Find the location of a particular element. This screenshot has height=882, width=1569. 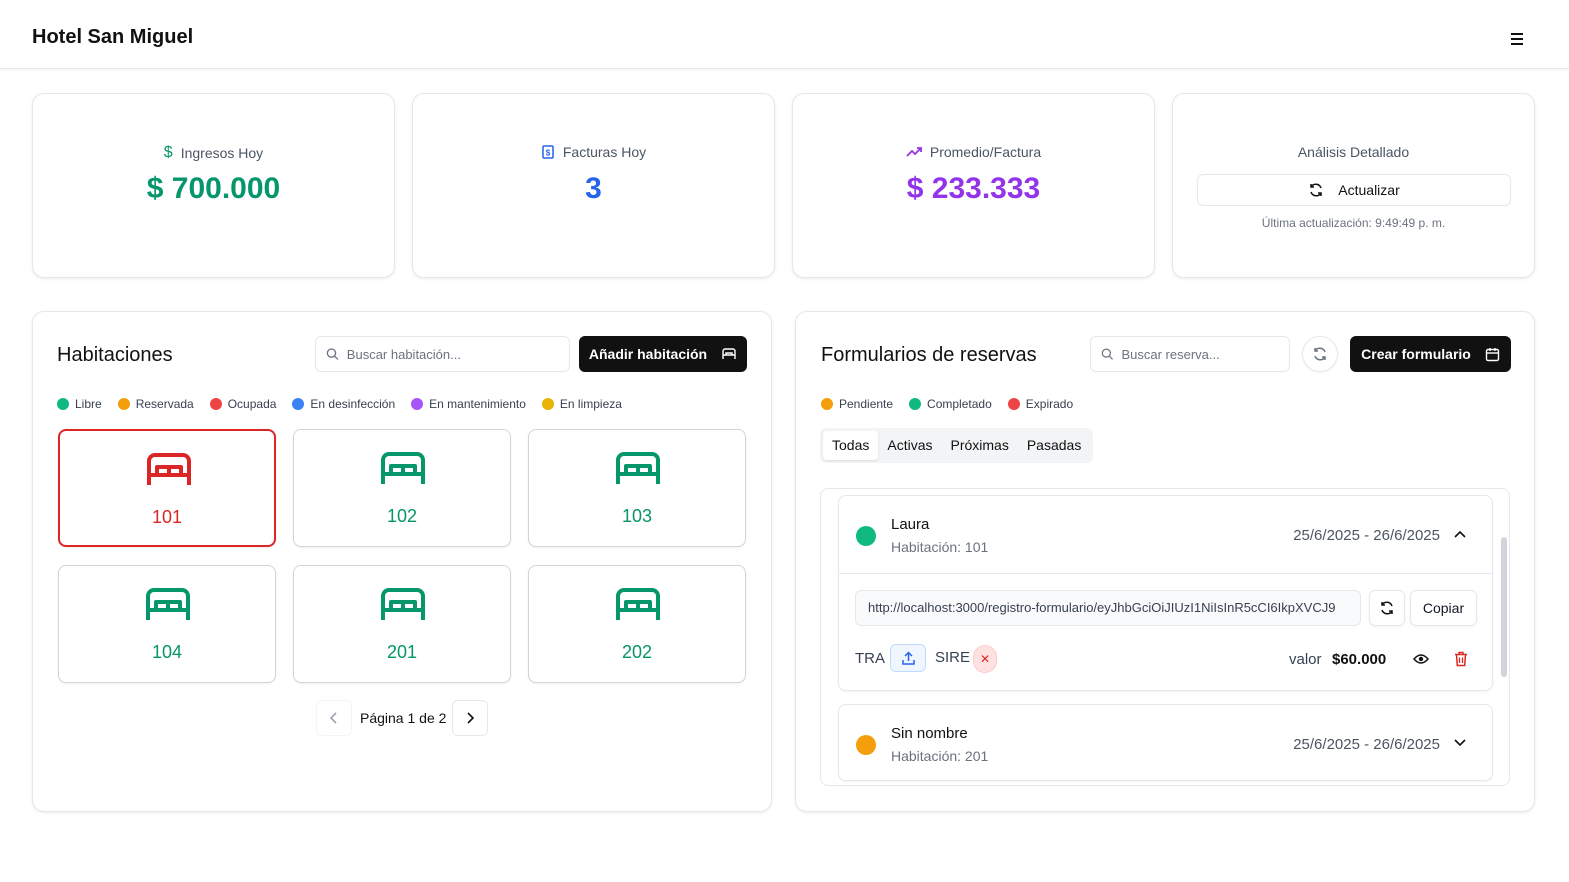

upload-icon is located at coordinates (908, 657).